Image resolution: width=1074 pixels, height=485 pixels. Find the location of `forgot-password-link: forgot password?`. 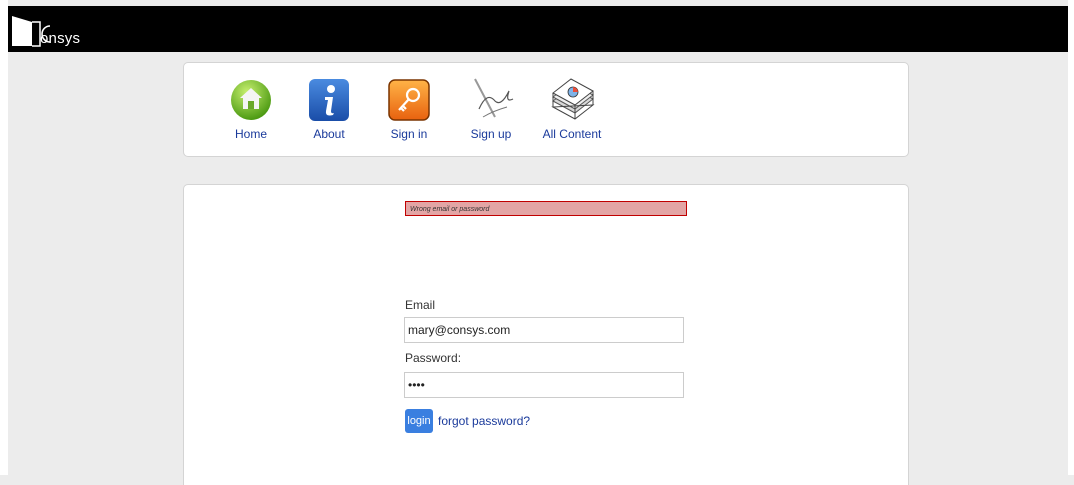

forgot-password-link: forgot password? is located at coordinates (484, 421).